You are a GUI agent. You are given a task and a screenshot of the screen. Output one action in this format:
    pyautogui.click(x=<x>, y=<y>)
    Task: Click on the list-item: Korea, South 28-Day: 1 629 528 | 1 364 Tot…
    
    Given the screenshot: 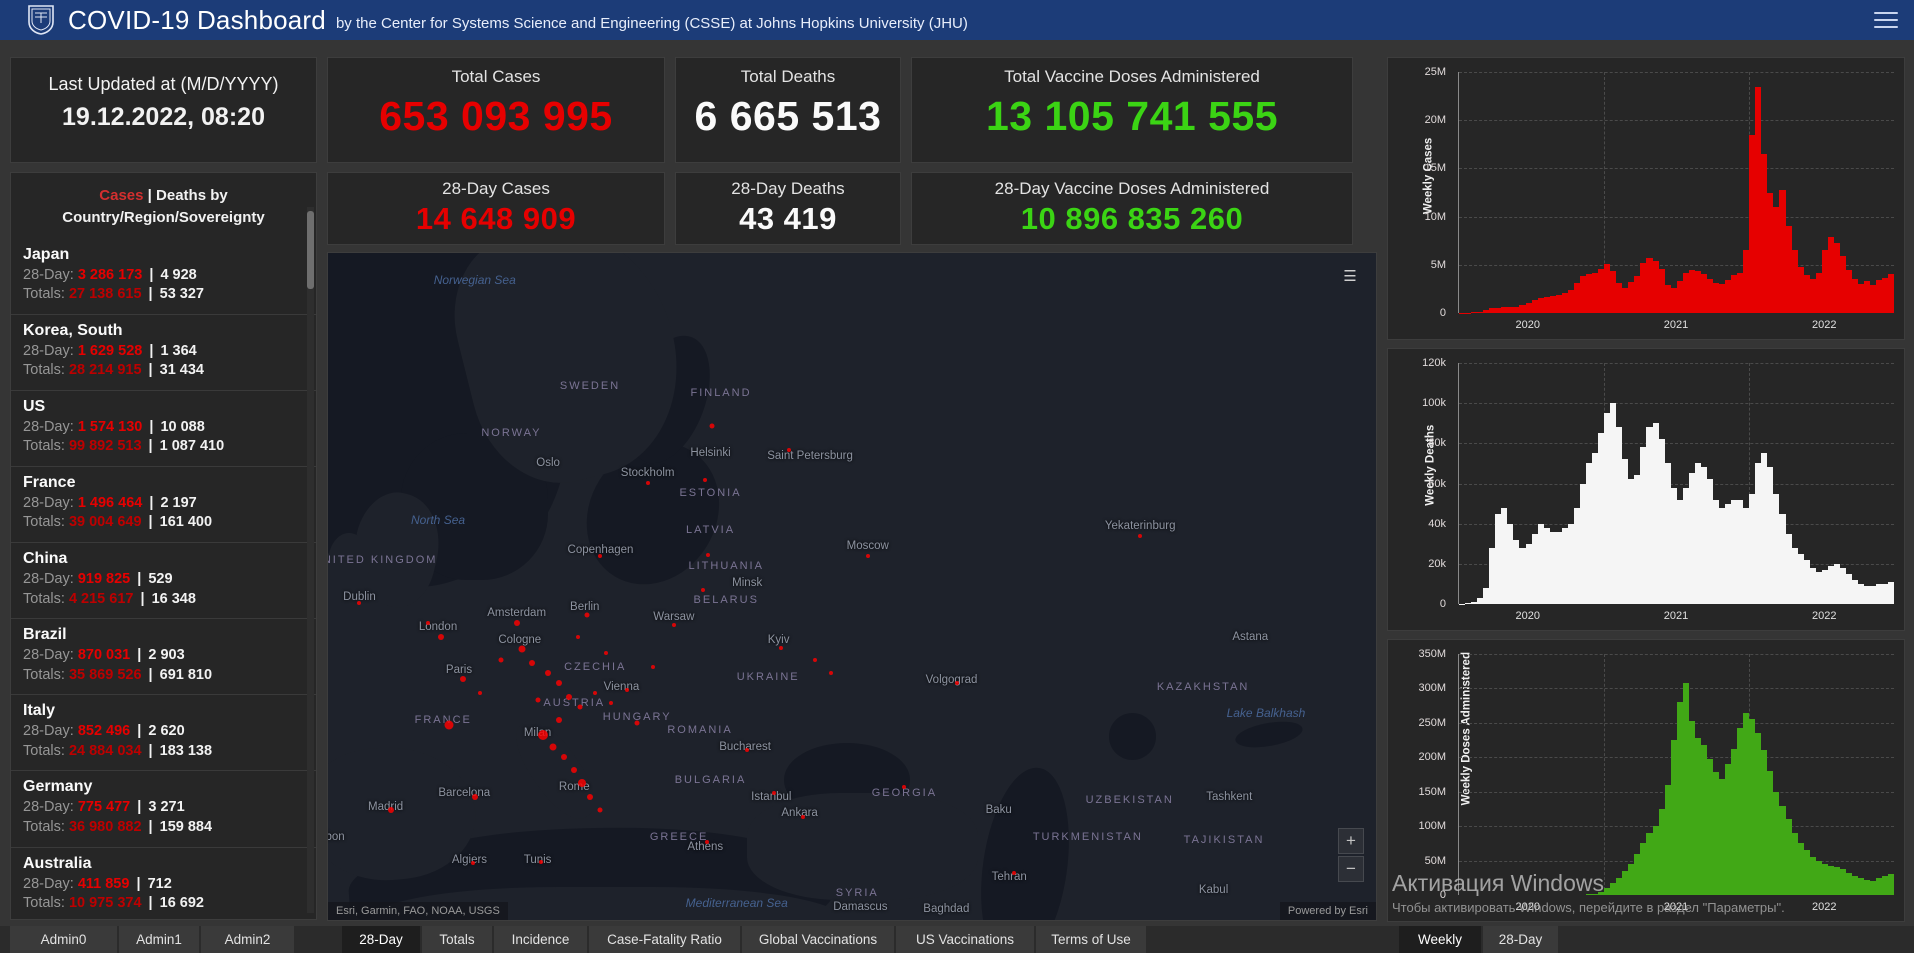 What is the action you would take?
    pyautogui.click(x=163, y=351)
    